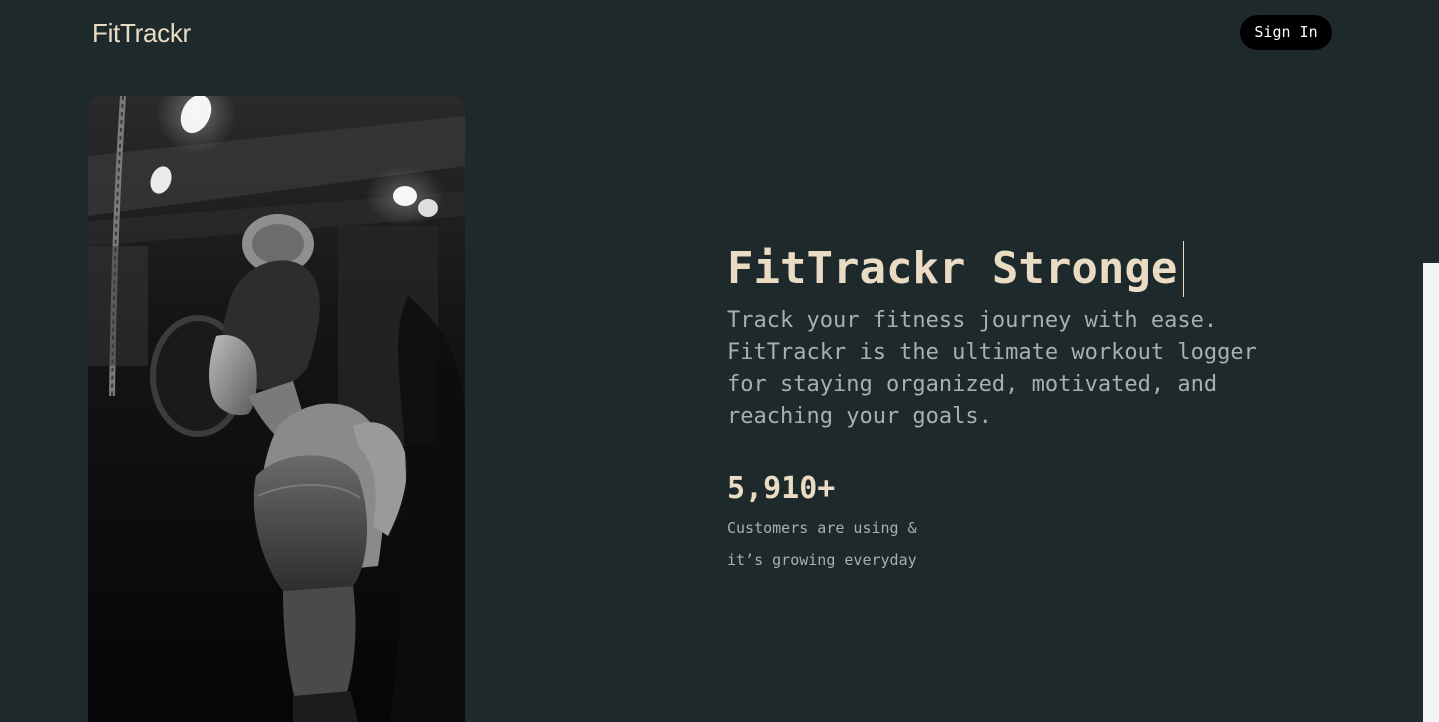 Image resolution: width=1439 pixels, height=722 pixels. What do you see at coordinates (781, 488) in the screenshot?
I see `customer-count: 5,910+` at bounding box center [781, 488].